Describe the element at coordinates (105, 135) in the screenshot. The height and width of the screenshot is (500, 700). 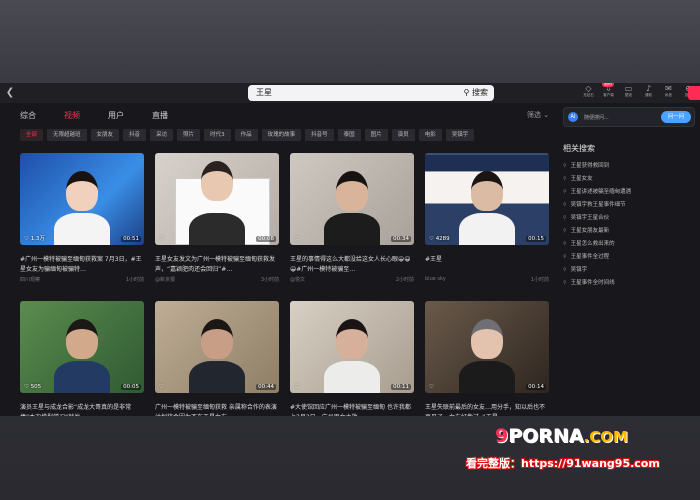
I see `filter-chip: 女朋友` at that location.